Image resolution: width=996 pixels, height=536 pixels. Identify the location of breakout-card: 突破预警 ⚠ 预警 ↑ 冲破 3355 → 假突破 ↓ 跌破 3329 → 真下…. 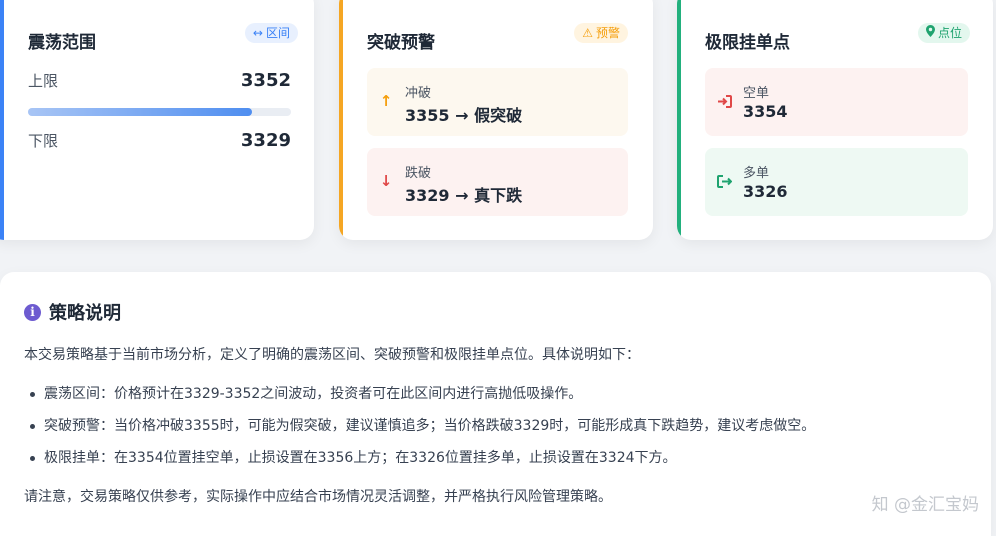
(496, 120).